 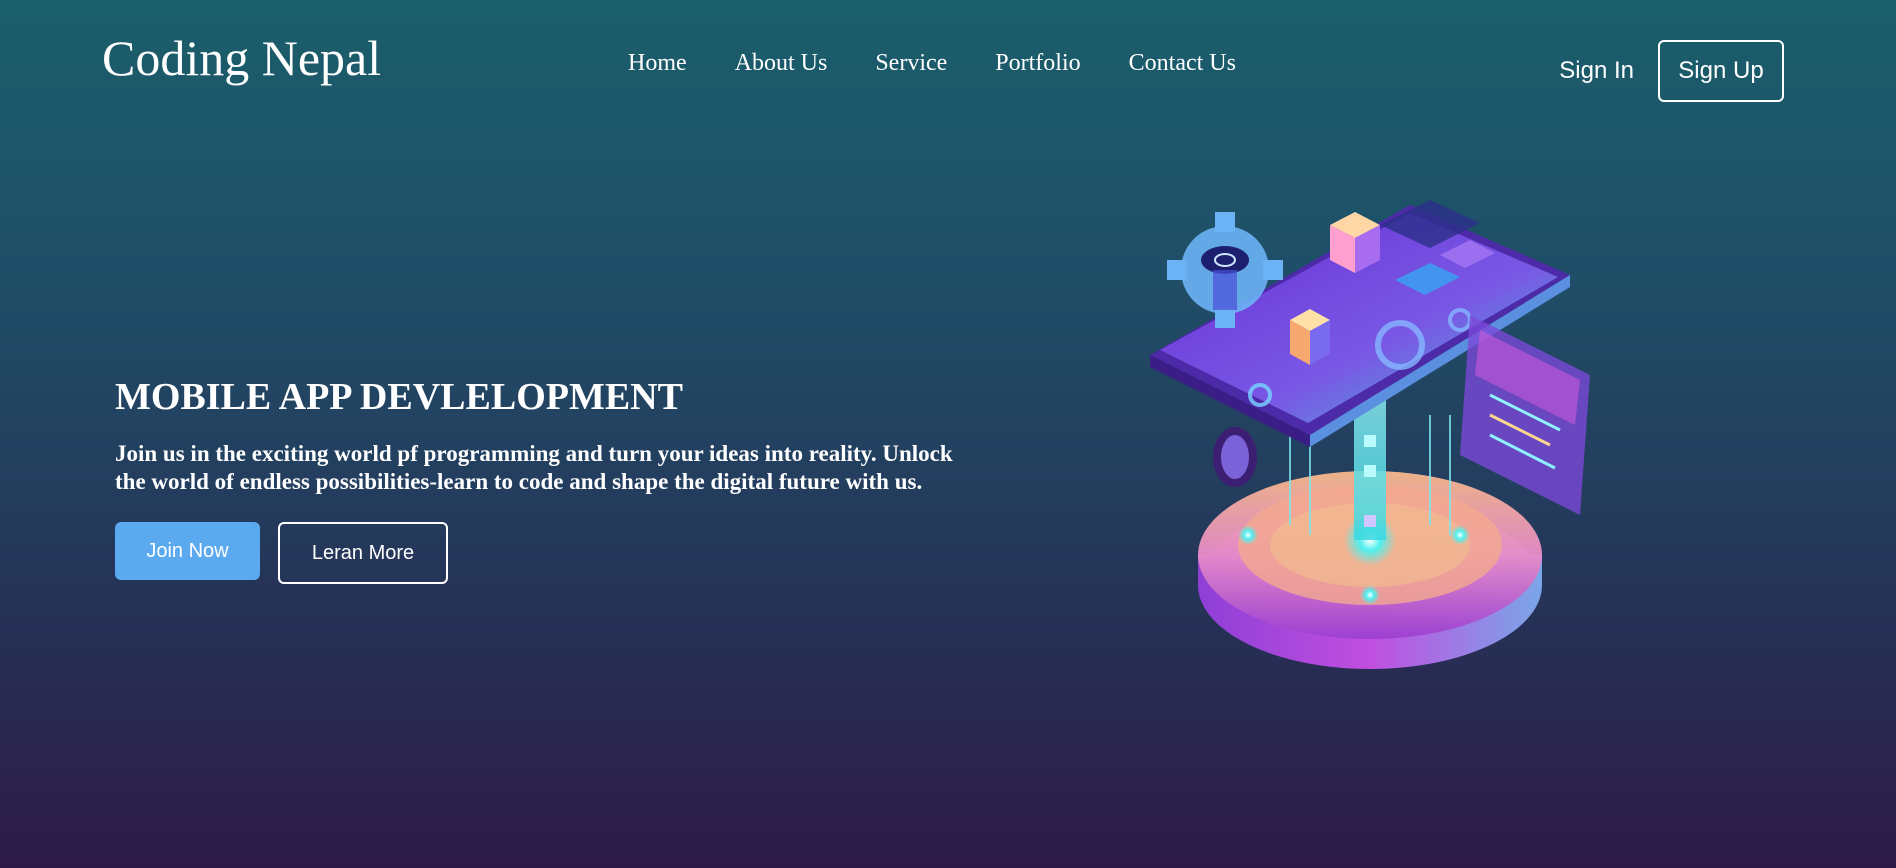 I want to click on hero-title: MOBILE APP DEVLELOPMENT, so click(x=399, y=397).